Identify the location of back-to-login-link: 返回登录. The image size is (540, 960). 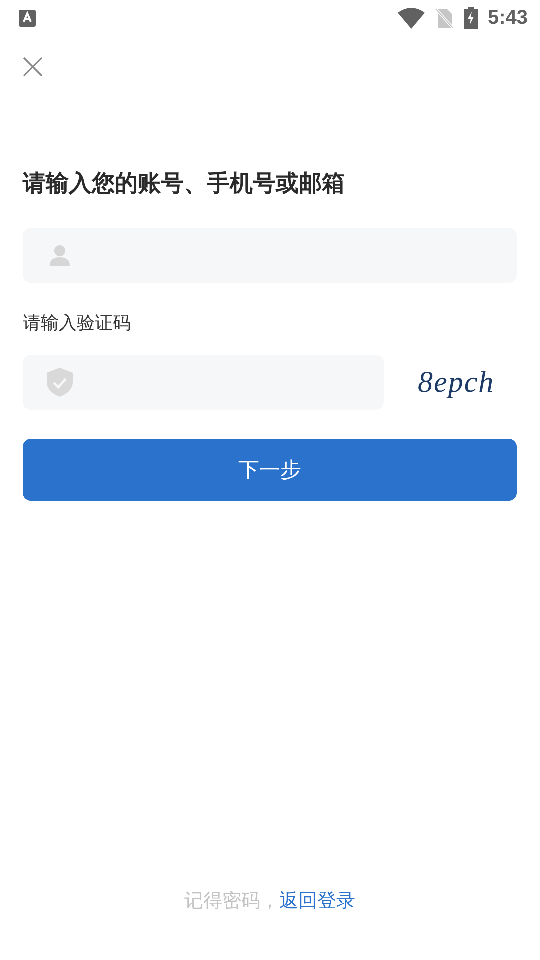
(318, 901).